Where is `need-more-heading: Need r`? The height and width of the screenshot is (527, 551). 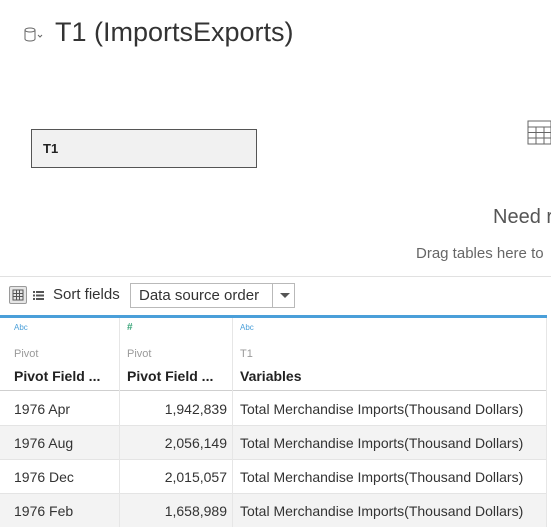 need-more-heading: Need r is located at coordinates (522, 217).